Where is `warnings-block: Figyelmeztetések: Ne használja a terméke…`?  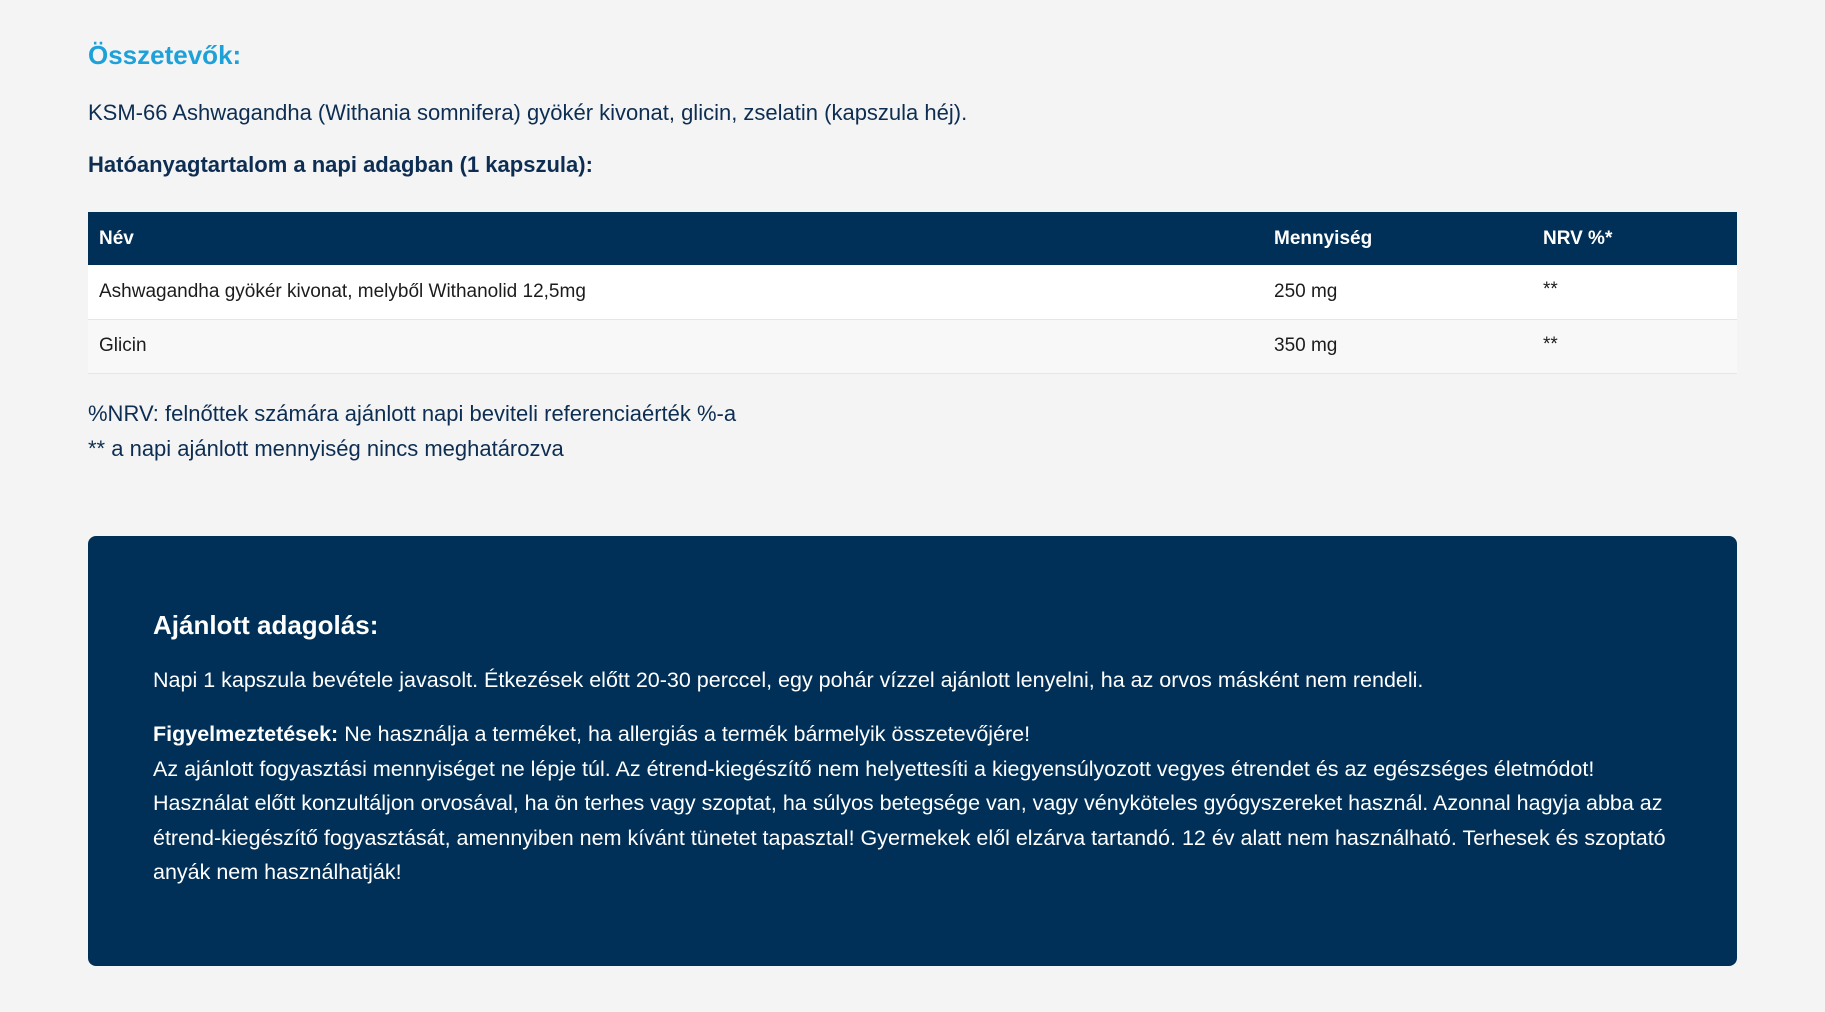
warnings-block: Figyelmeztetések: Ne használja a terméke… is located at coordinates (912, 803).